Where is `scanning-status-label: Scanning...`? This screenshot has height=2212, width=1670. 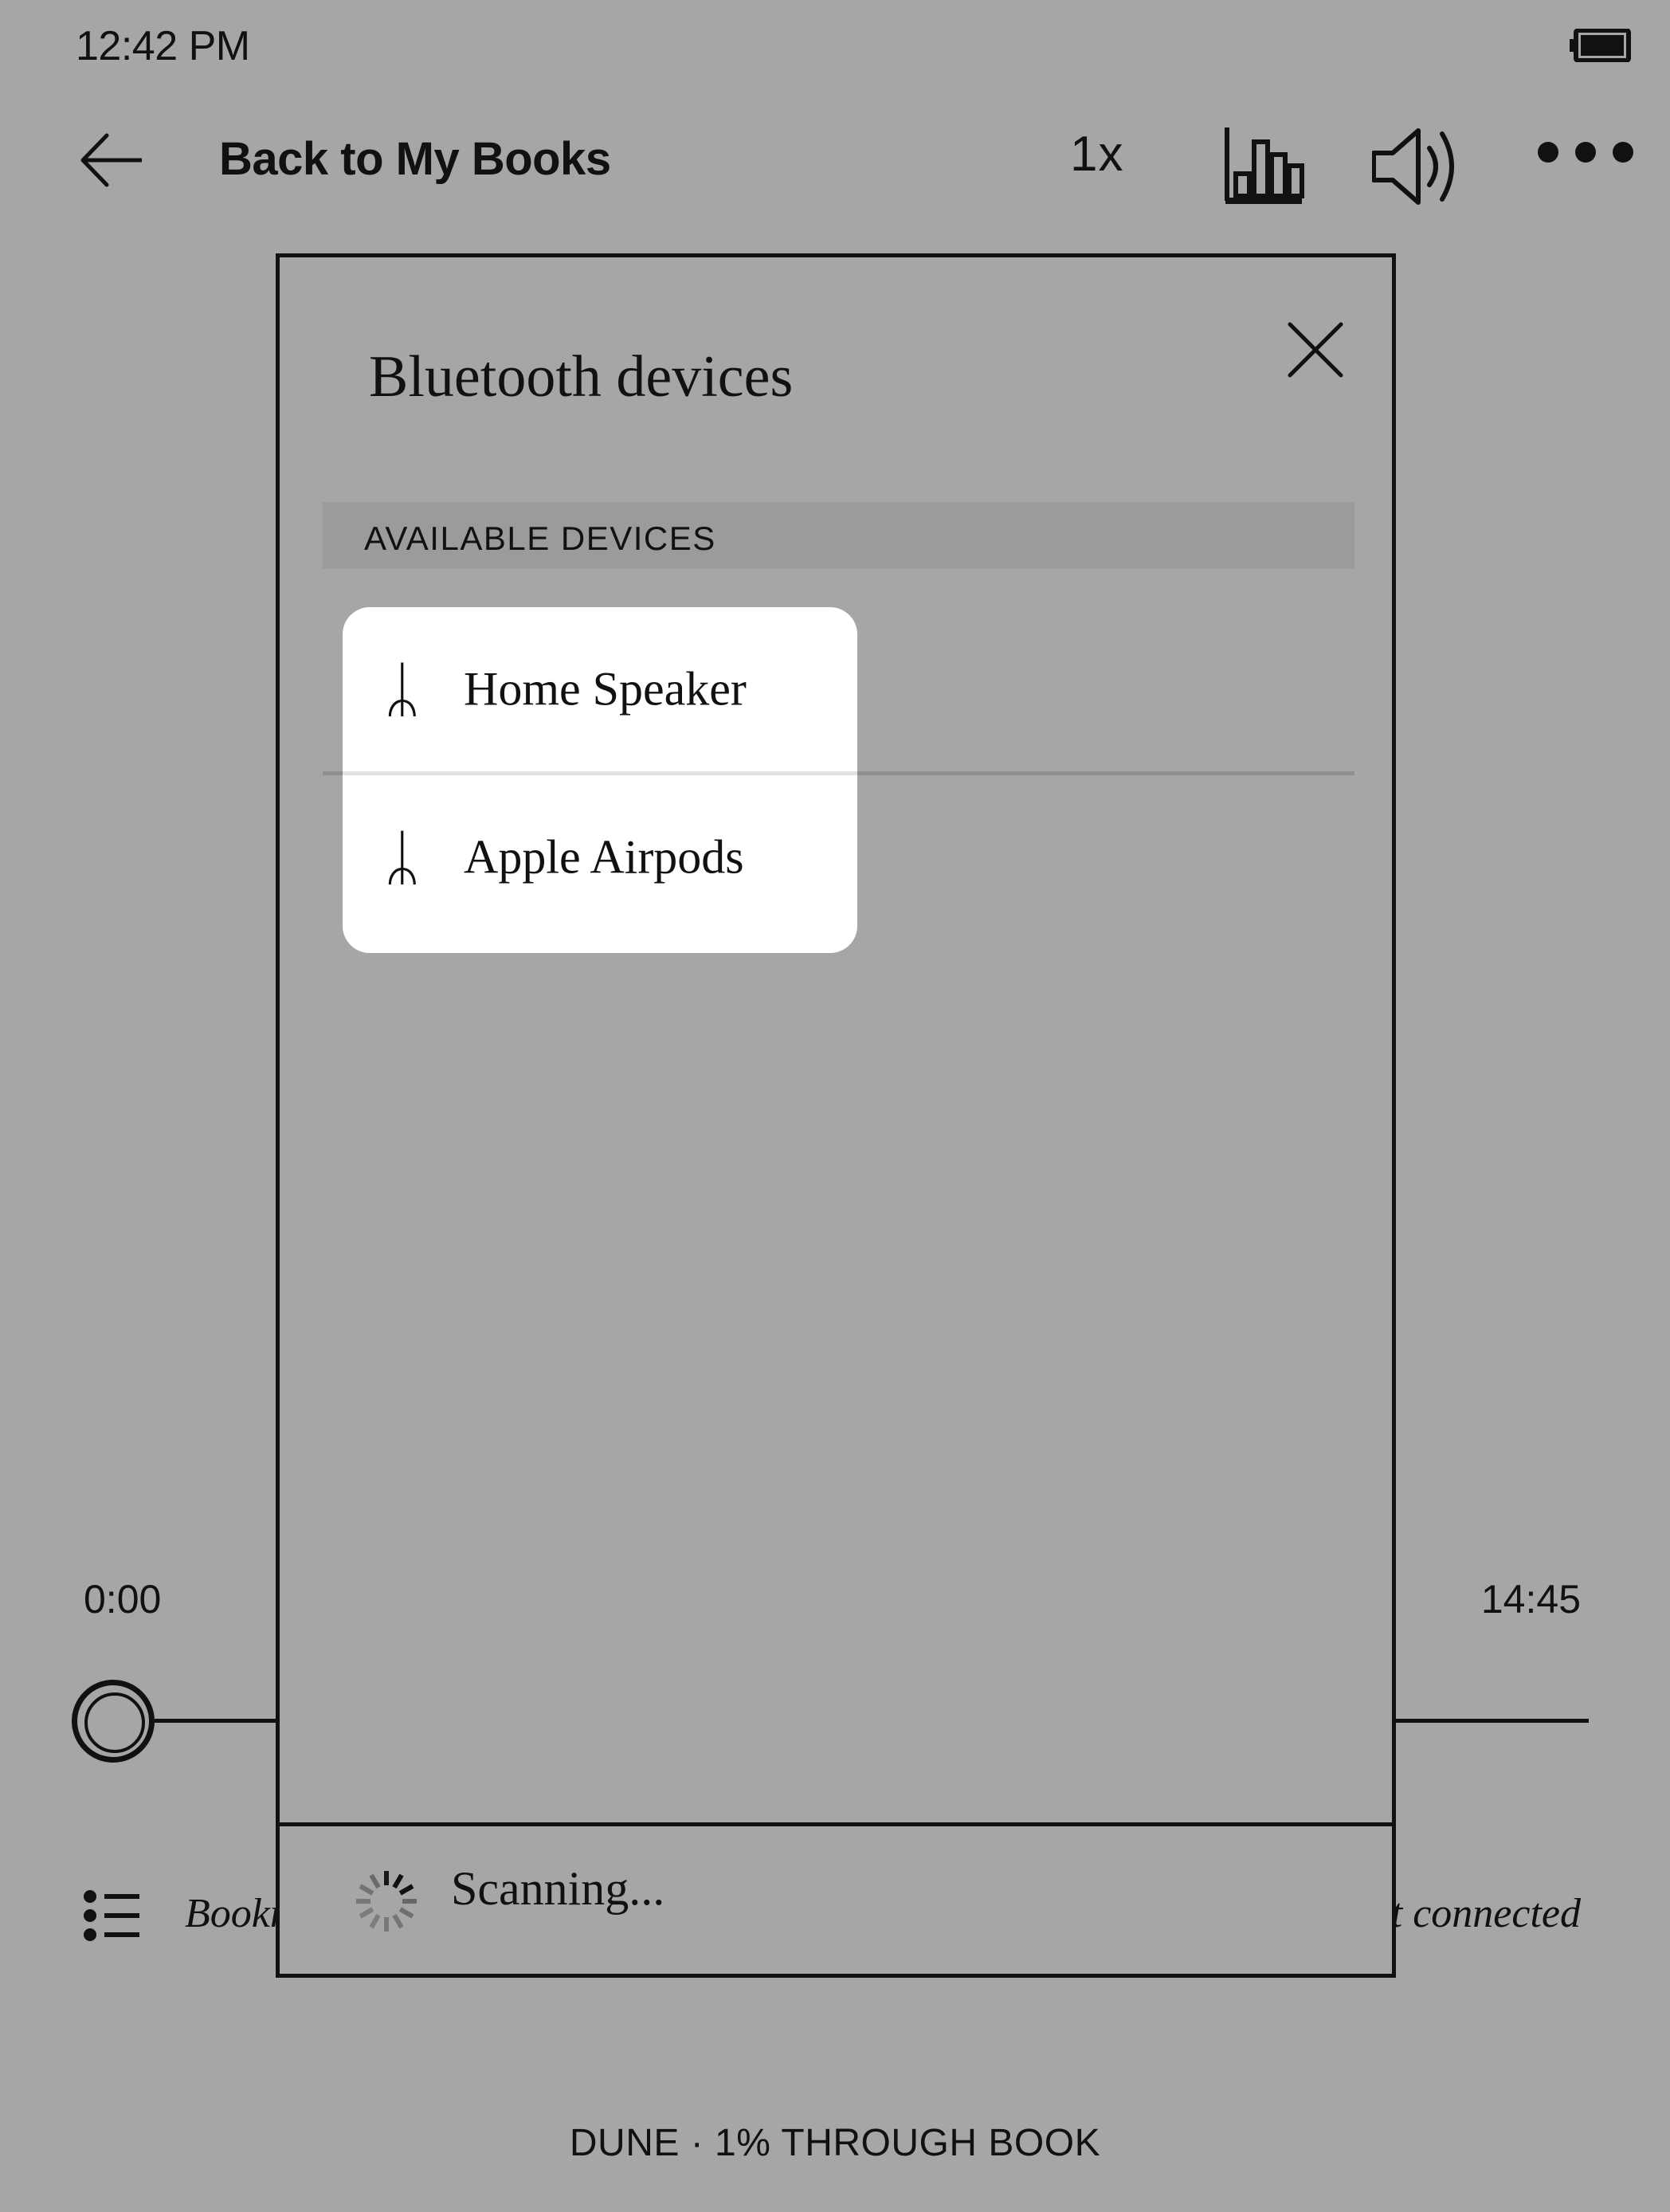 scanning-status-label: Scanning... is located at coordinates (558, 1888).